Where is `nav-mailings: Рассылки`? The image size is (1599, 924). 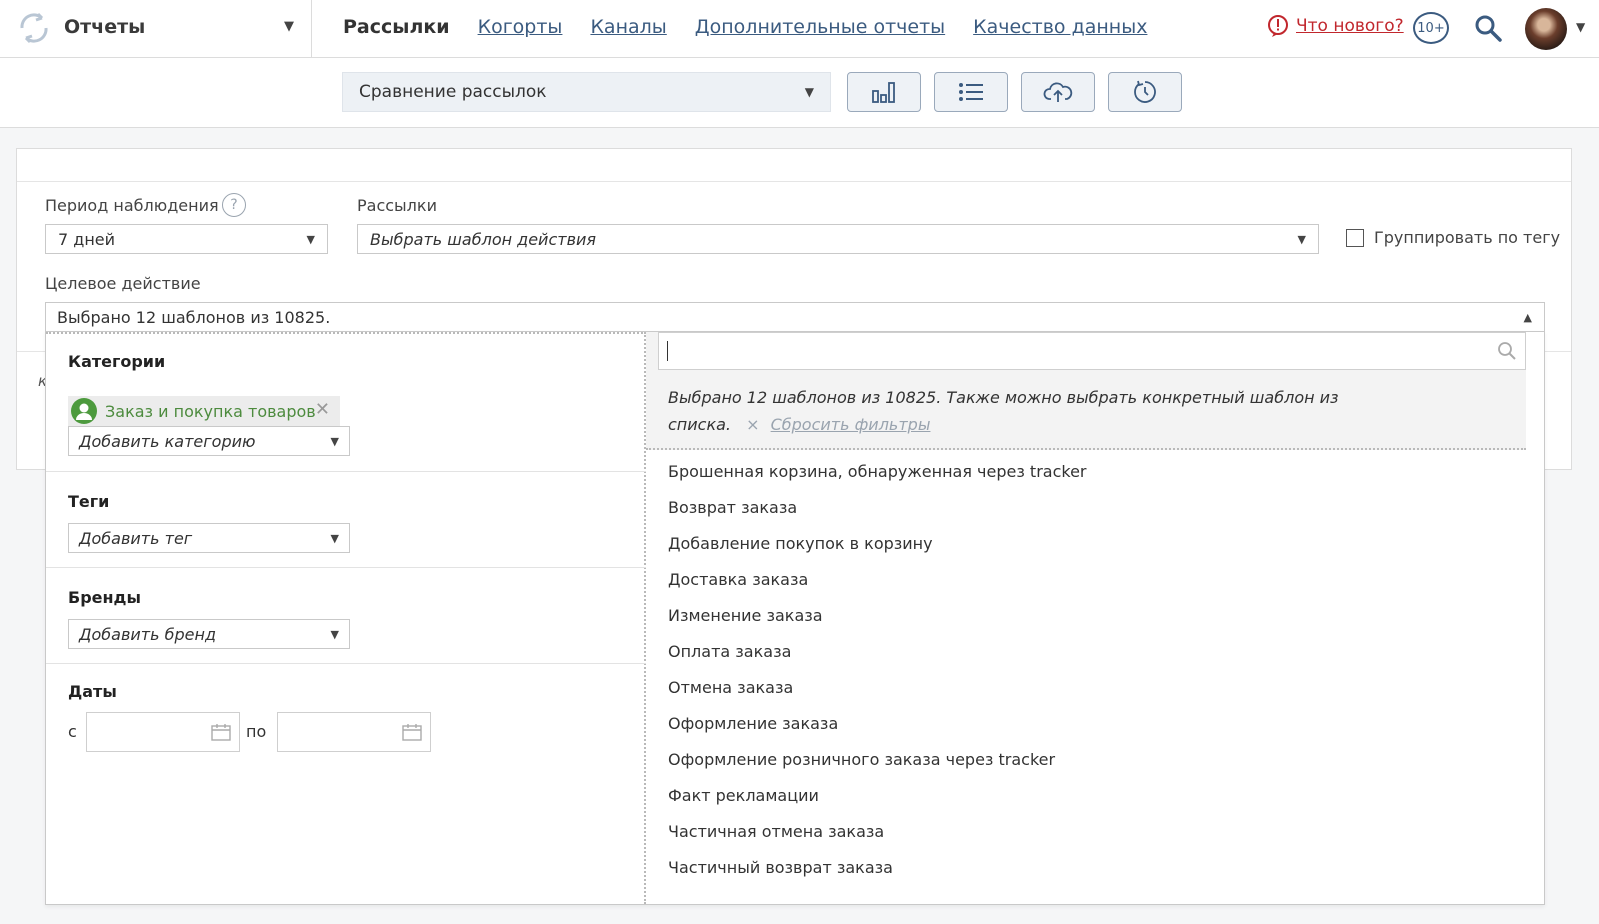 nav-mailings: Рассылки is located at coordinates (396, 27).